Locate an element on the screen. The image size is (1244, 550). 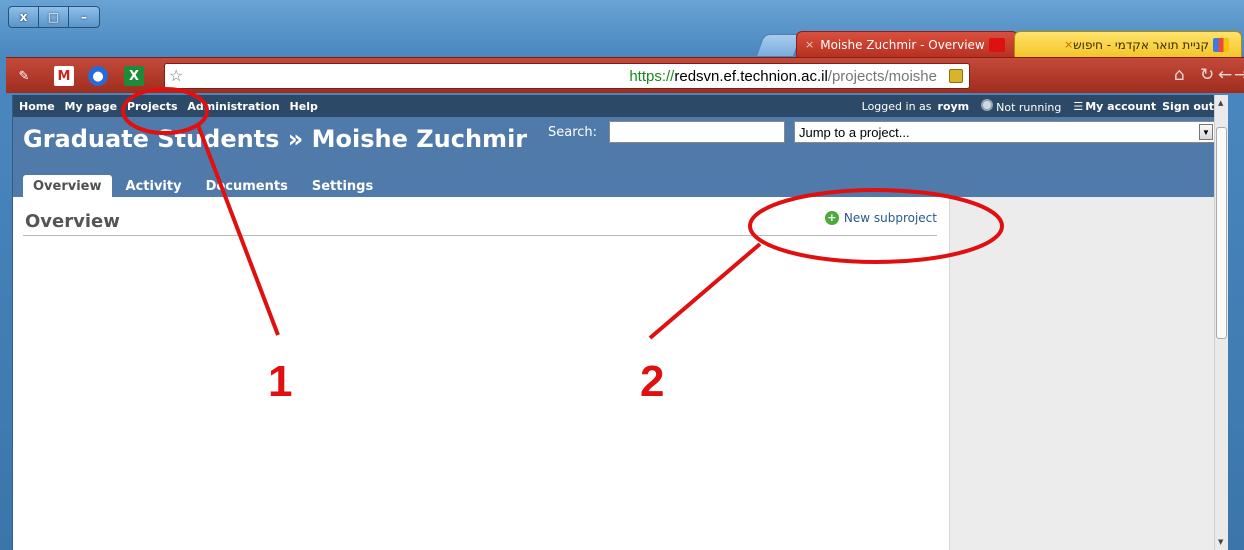
logged-in-label: Logged in as is located at coordinates (896, 106).